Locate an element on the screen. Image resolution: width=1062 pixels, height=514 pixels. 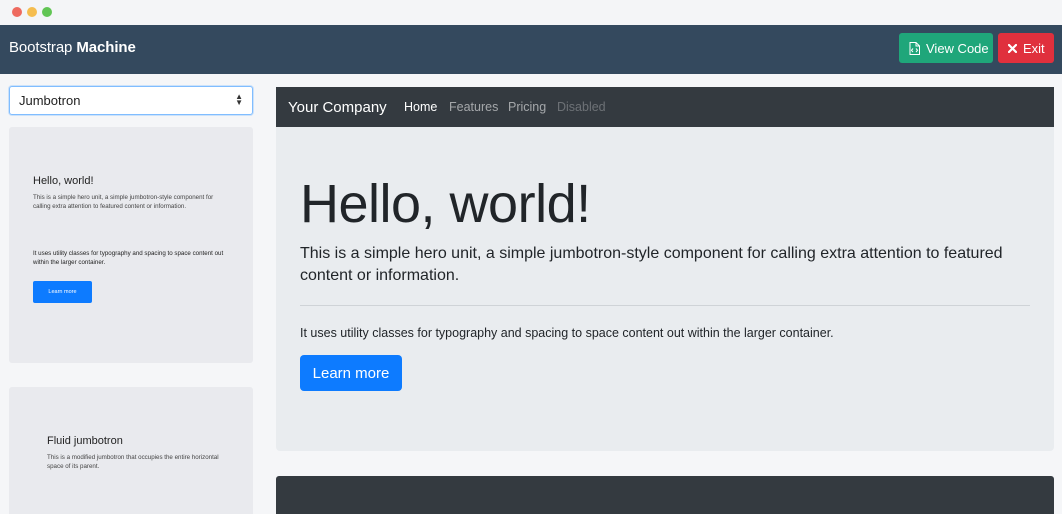
nav-link-pricing: Pricing is located at coordinates (527, 107).